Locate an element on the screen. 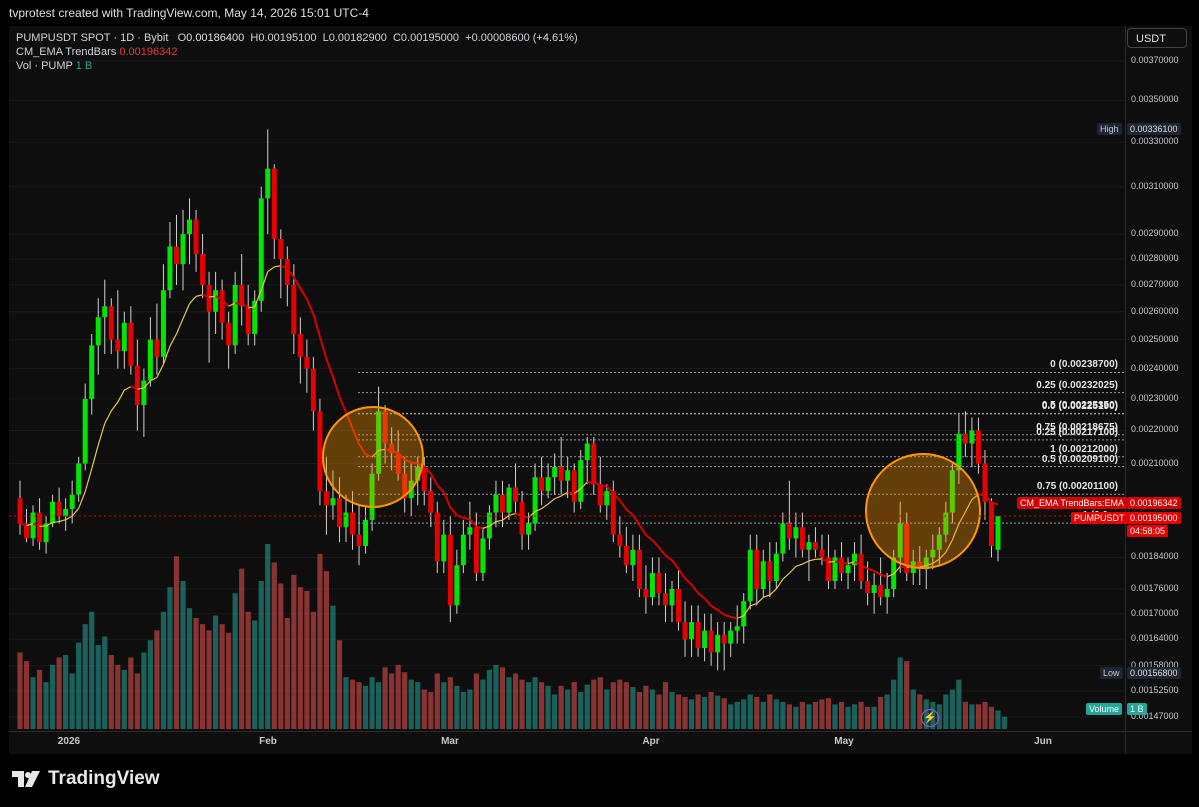 This screenshot has height=807, width=1199. last-tag-label: PUMPUSDT is located at coordinates (1099, 518).